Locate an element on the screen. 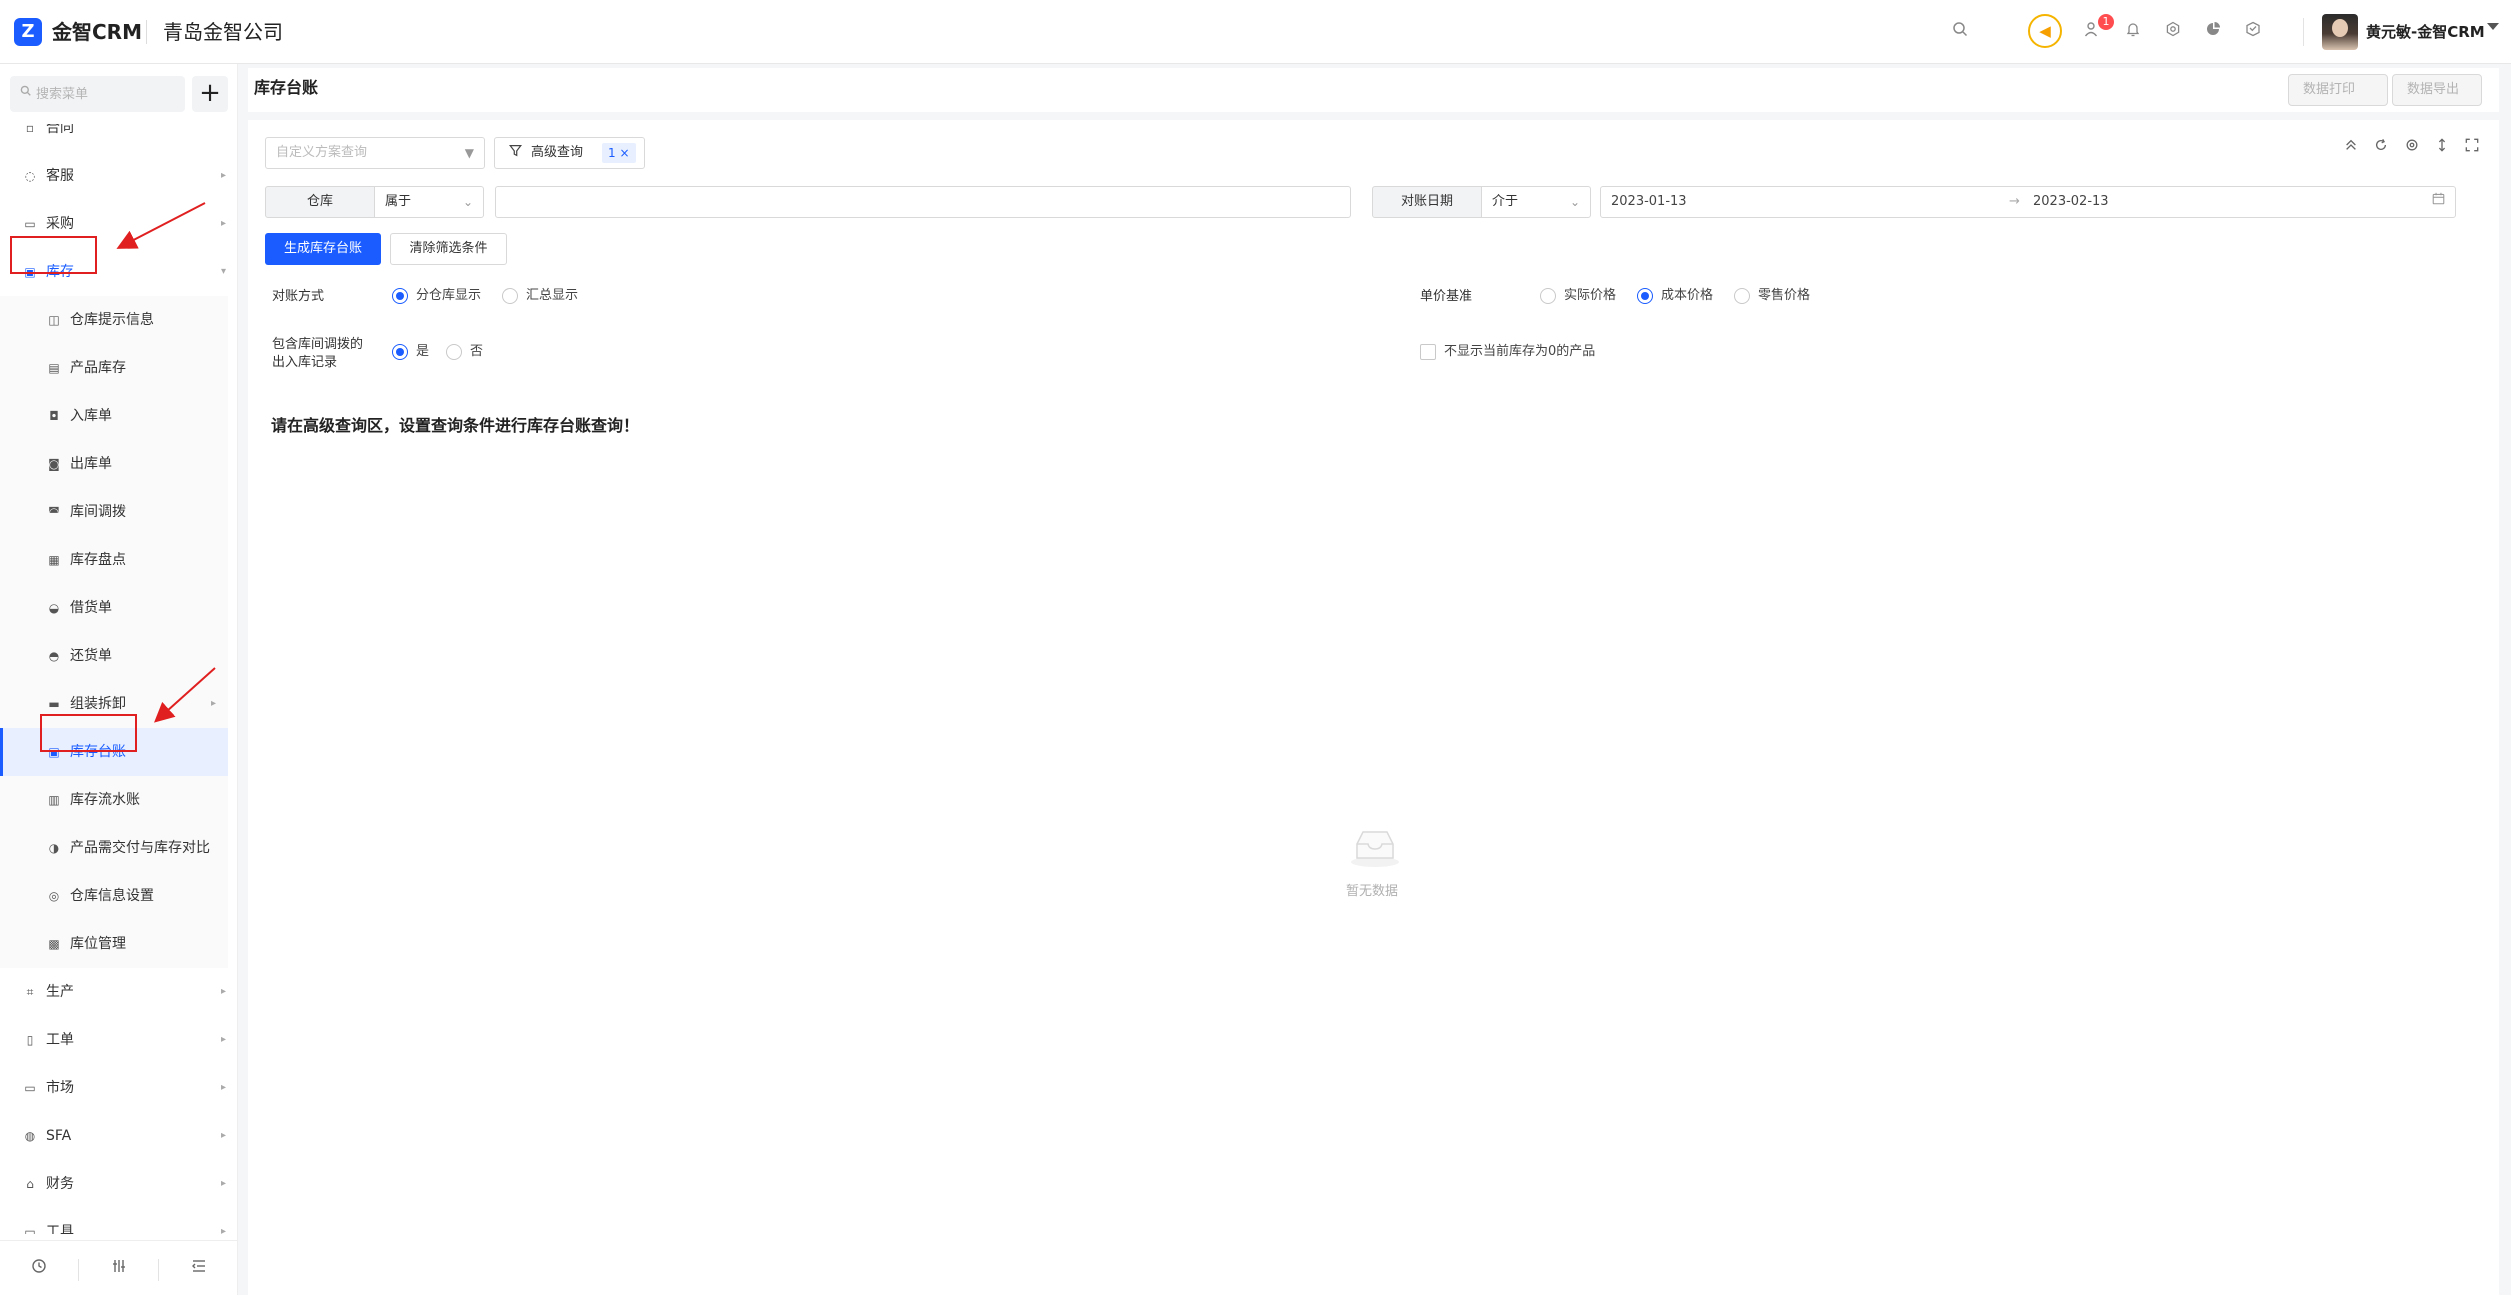 Image resolution: width=2511 pixels, height=1295 pixels. sidebar-item-label: 出库单 is located at coordinates (91, 464).